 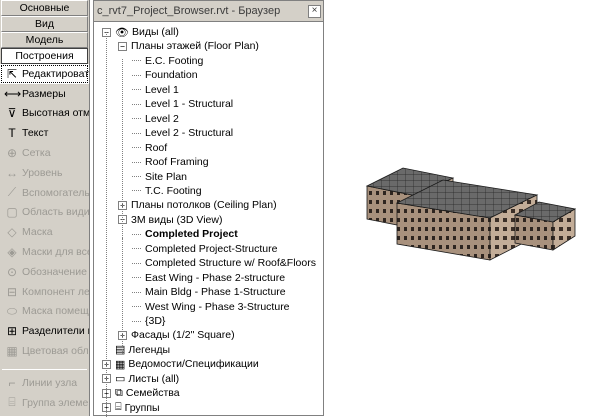 What do you see at coordinates (152, 393) in the screenshot?
I see `tree-node-label: Семейства` at bounding box center [152, 393].